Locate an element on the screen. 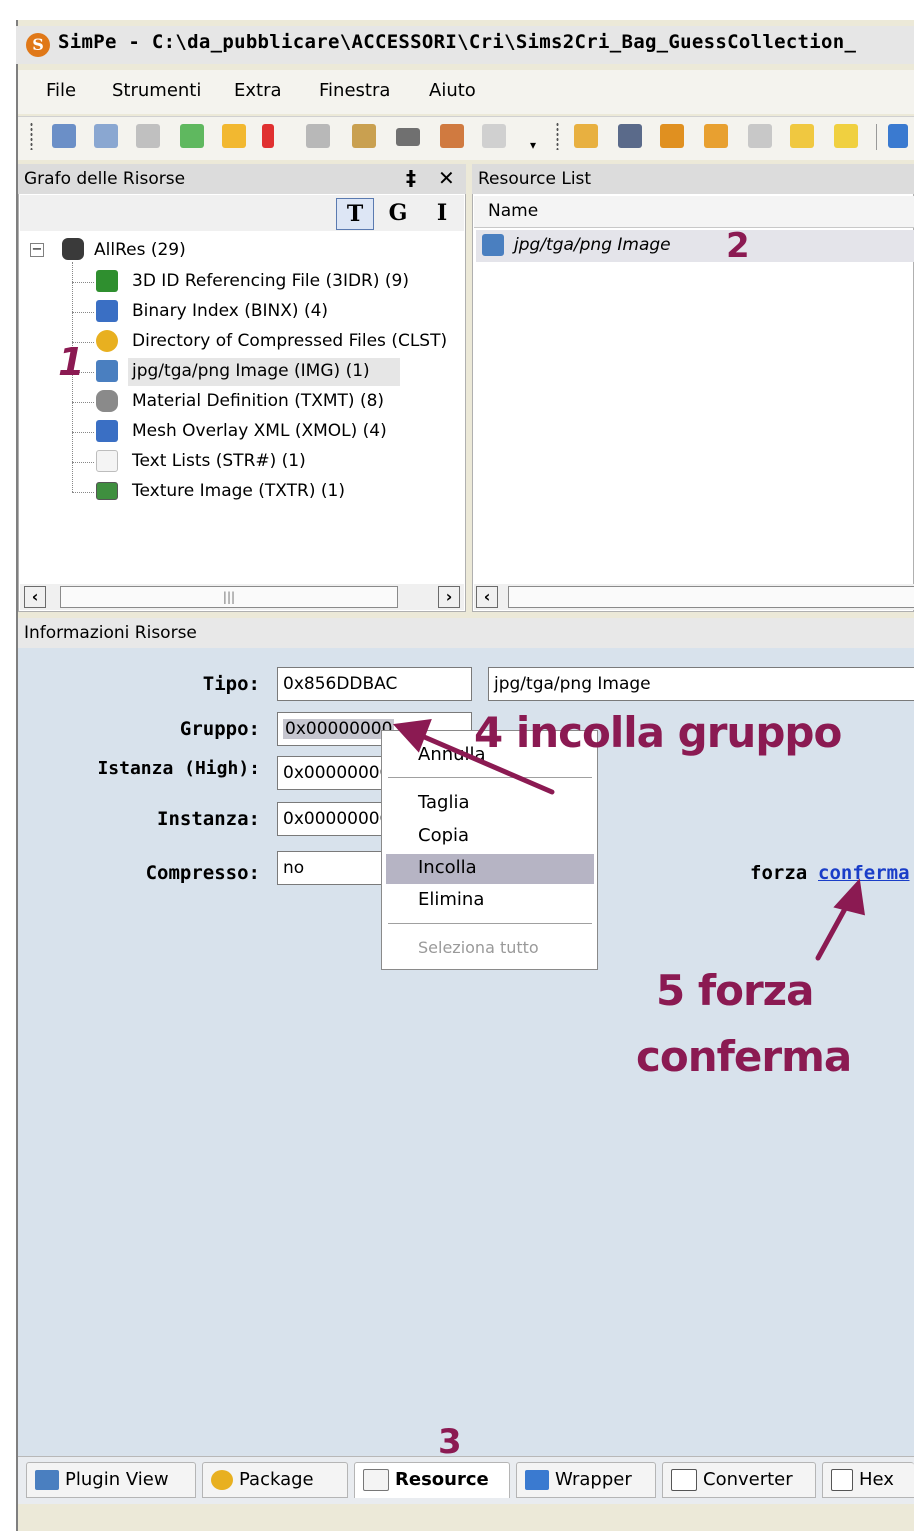  tab-plugin-view-label: Plugin View is located at coordinates (117, 1479).